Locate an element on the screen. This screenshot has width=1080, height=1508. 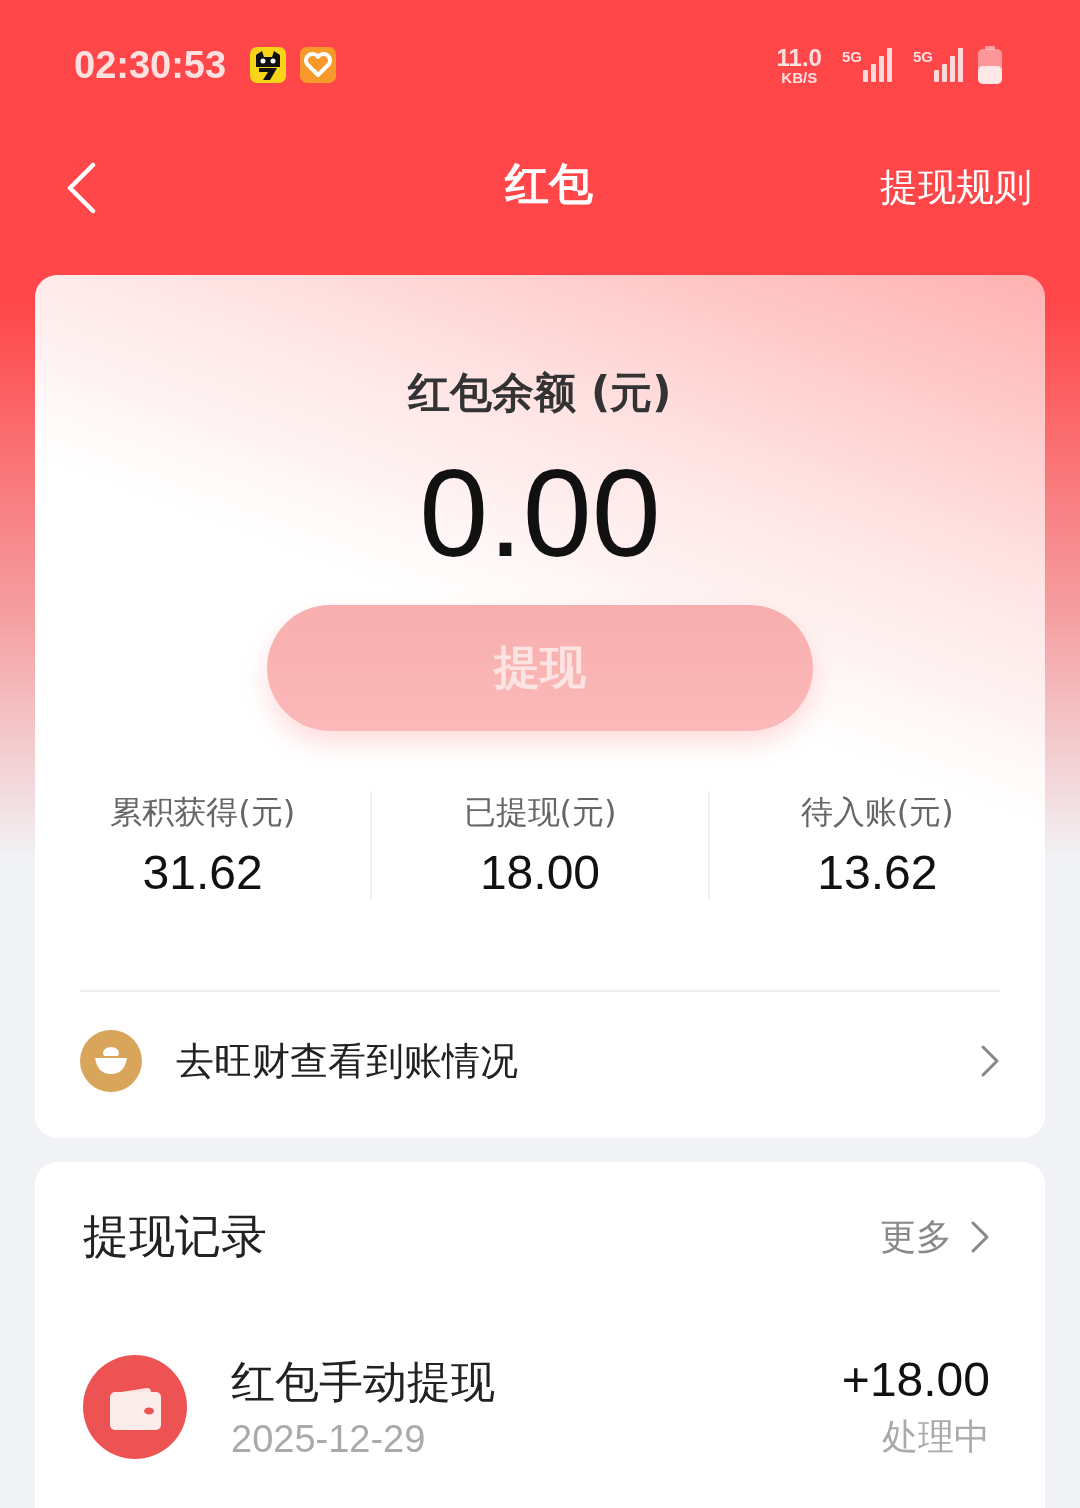
cat-app-icon is located at coordinates (268, 65).